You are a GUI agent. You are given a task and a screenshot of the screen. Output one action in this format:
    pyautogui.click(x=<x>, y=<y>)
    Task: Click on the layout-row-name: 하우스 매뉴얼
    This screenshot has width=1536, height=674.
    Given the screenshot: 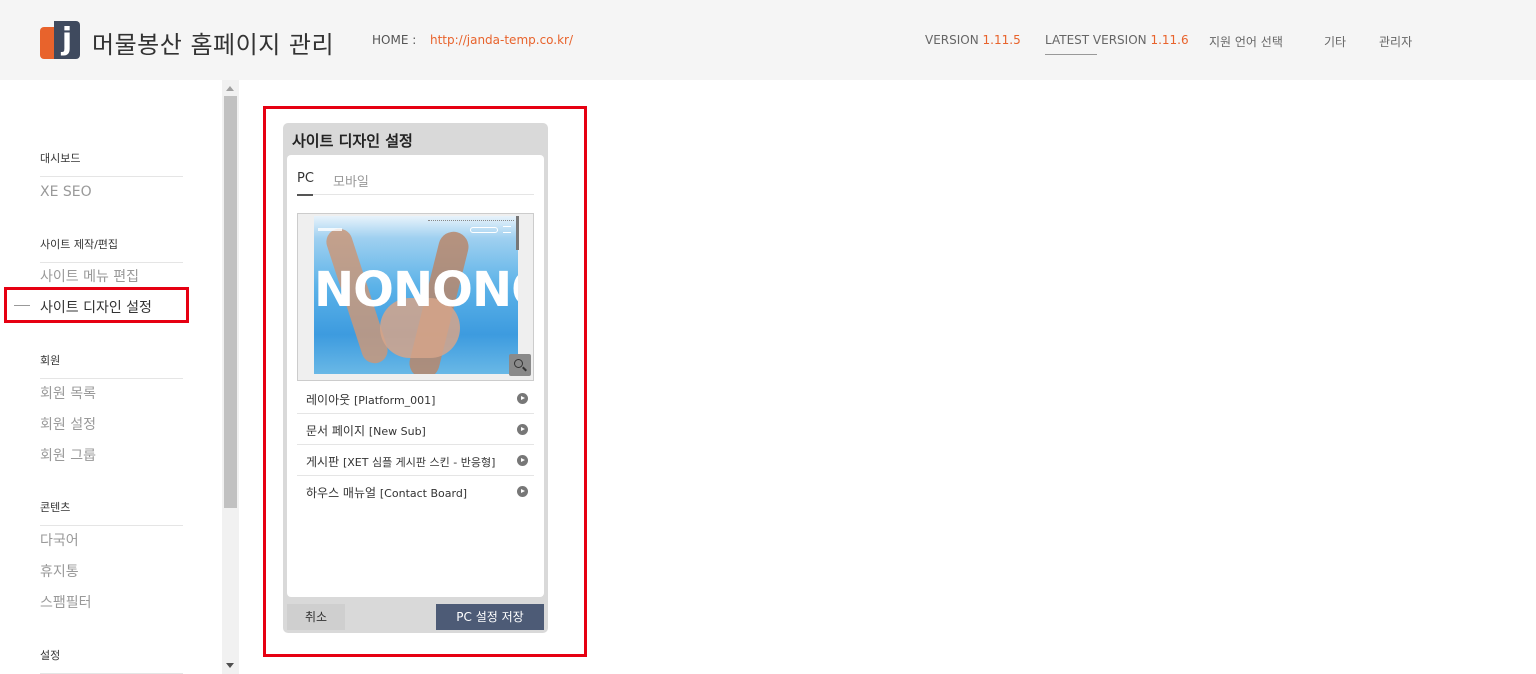 What is the action you would take?
    pyautogui.click(x=341, y=493)
    